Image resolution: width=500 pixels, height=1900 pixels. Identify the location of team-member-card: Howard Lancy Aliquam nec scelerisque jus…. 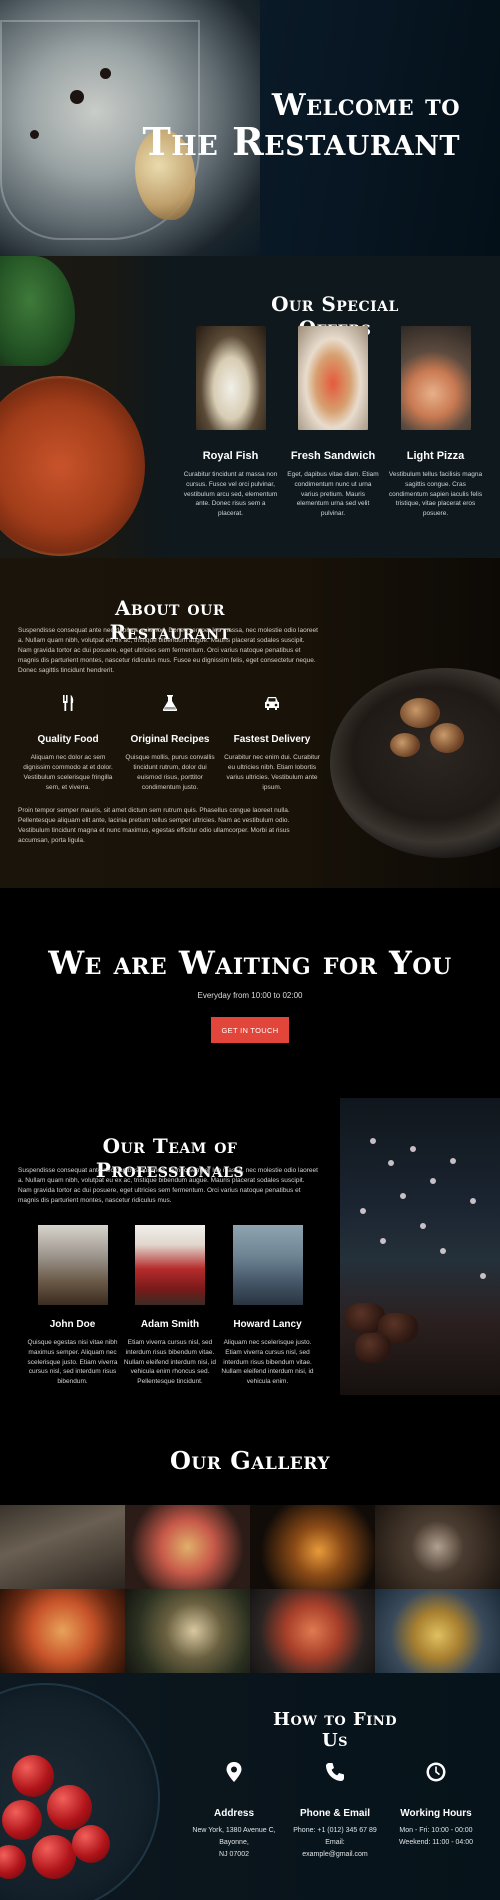
(267, 1306).